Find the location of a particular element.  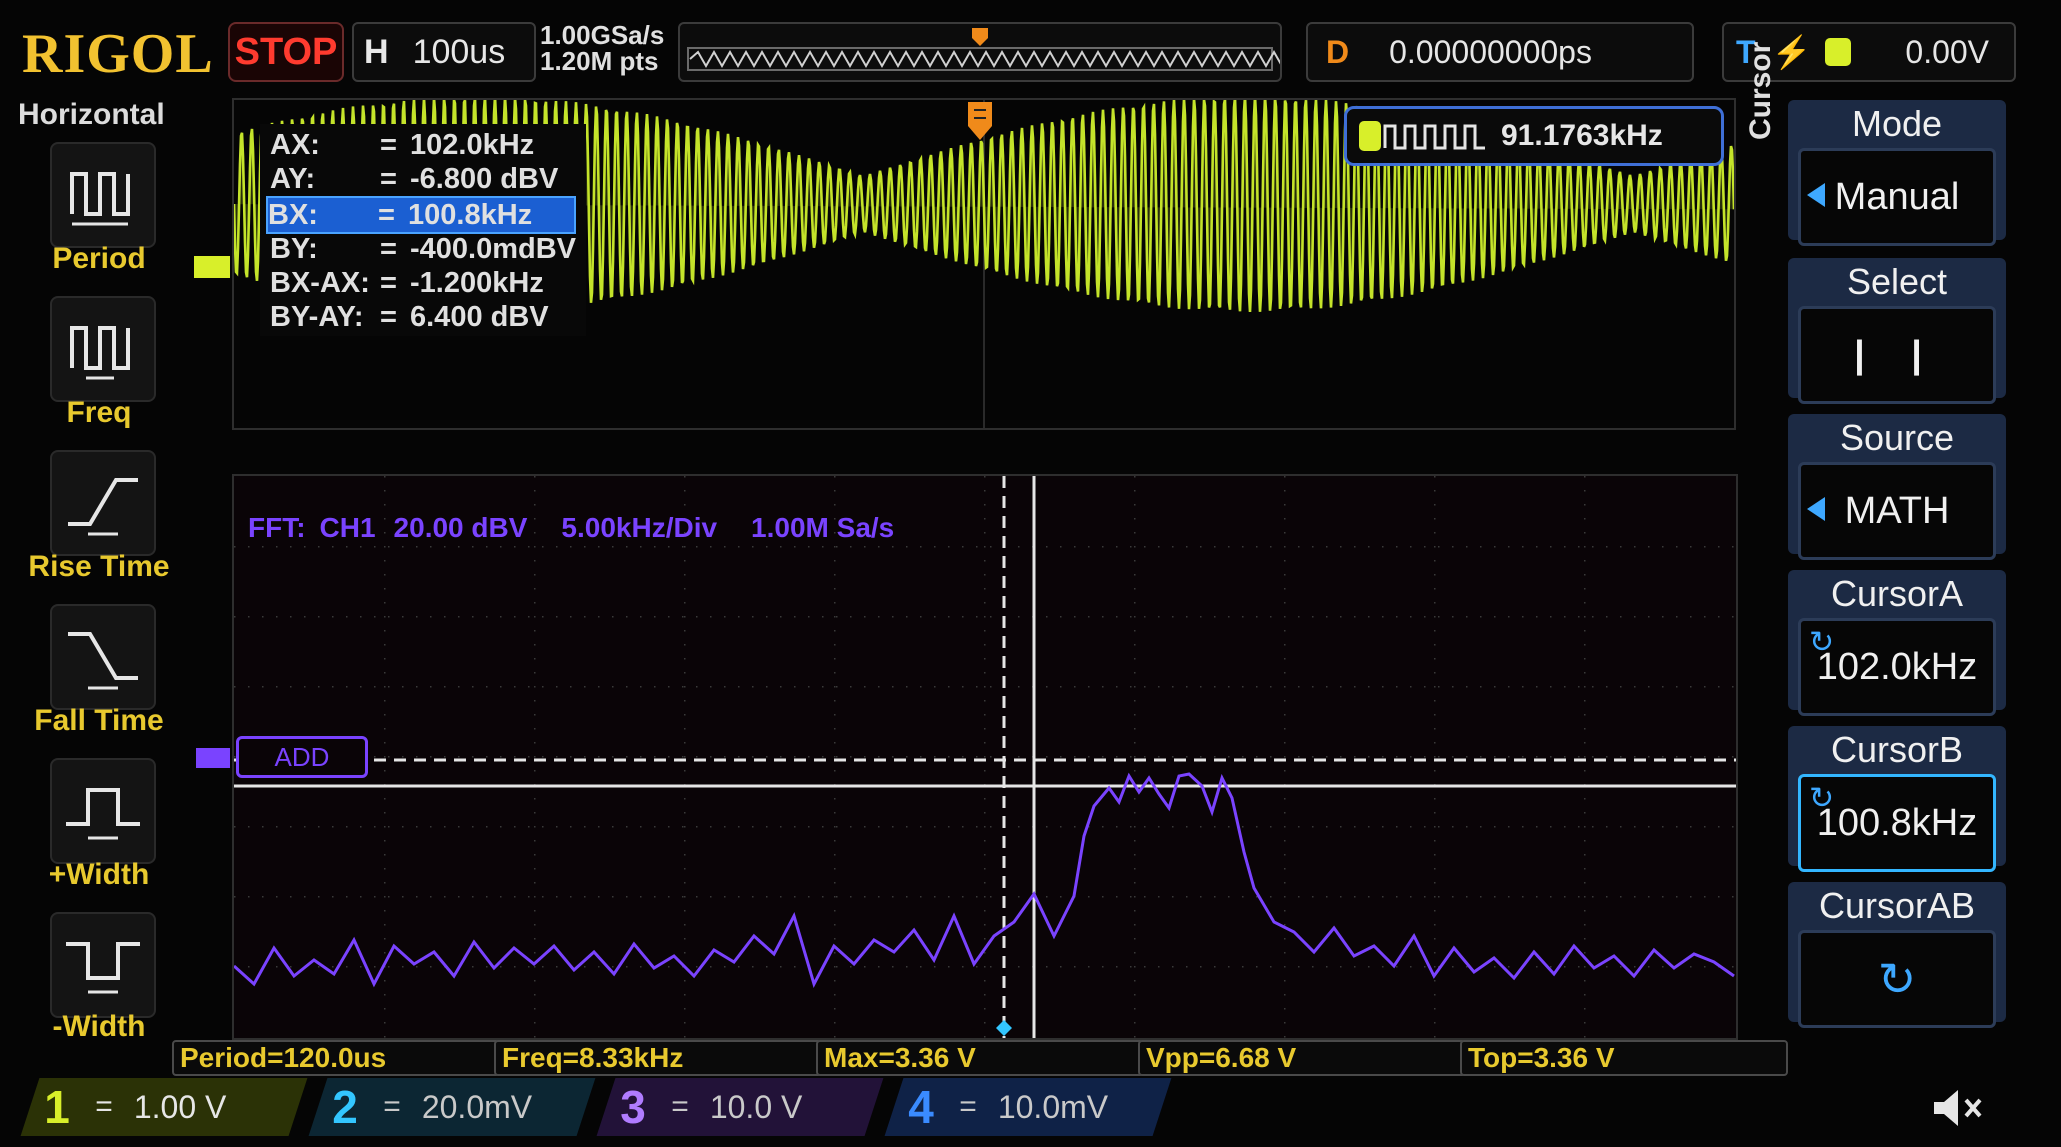

rise-time-label: Rise Time is located at coordinates (99, 566).